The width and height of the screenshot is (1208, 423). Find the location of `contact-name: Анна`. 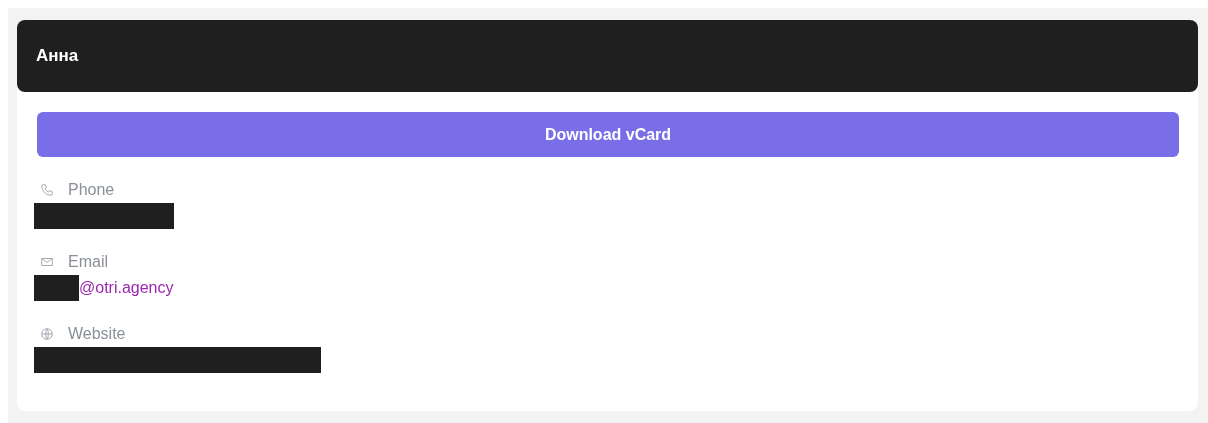

contact-name: Анна is located at coordinates (57, 56).